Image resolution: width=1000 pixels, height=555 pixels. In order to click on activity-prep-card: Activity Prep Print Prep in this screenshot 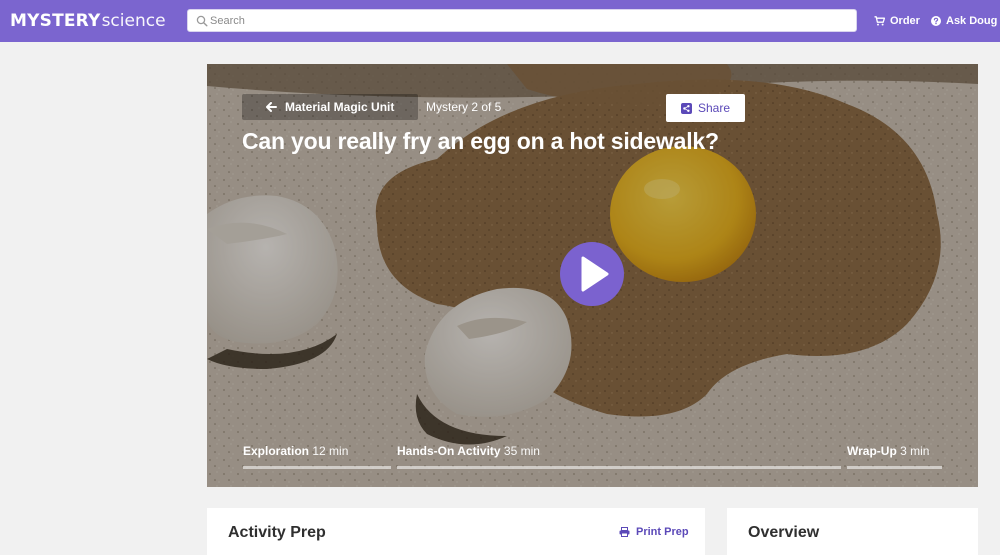, I will do `click(456, 531)`.